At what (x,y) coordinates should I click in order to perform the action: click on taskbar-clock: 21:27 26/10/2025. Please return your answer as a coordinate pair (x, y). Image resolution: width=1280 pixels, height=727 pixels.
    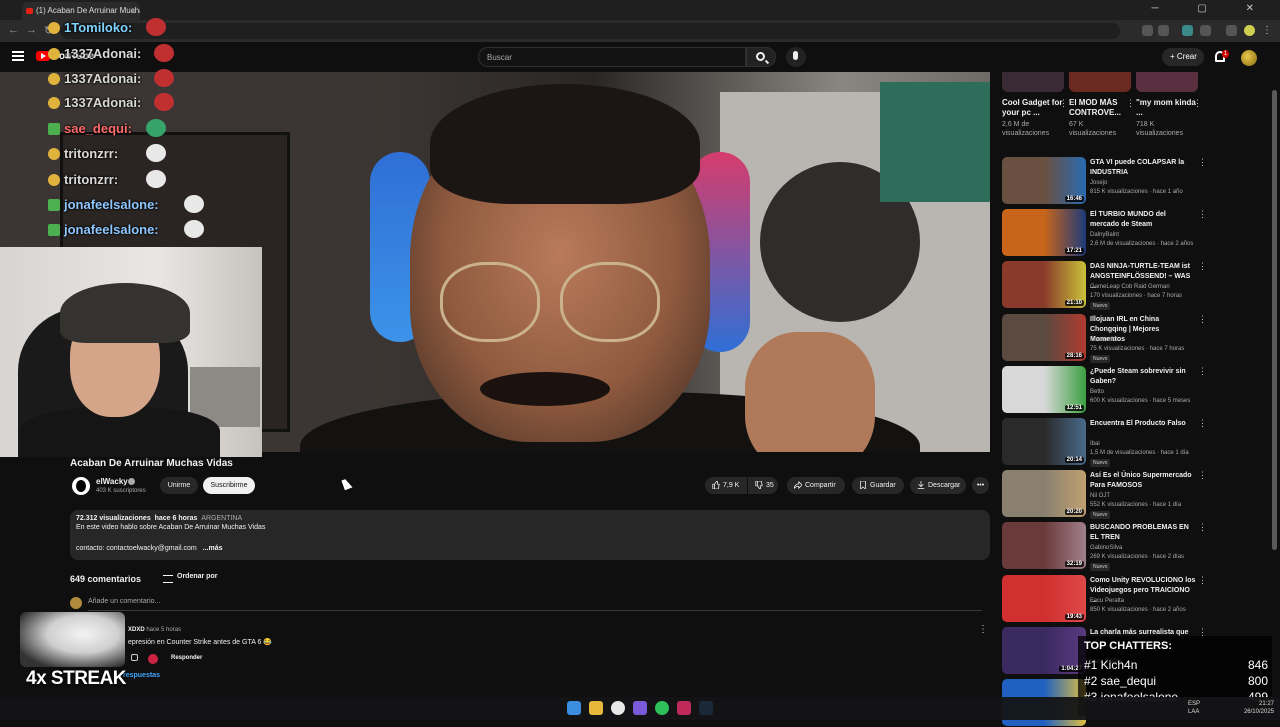
    Looking at the image, I should click on (1259, 708).